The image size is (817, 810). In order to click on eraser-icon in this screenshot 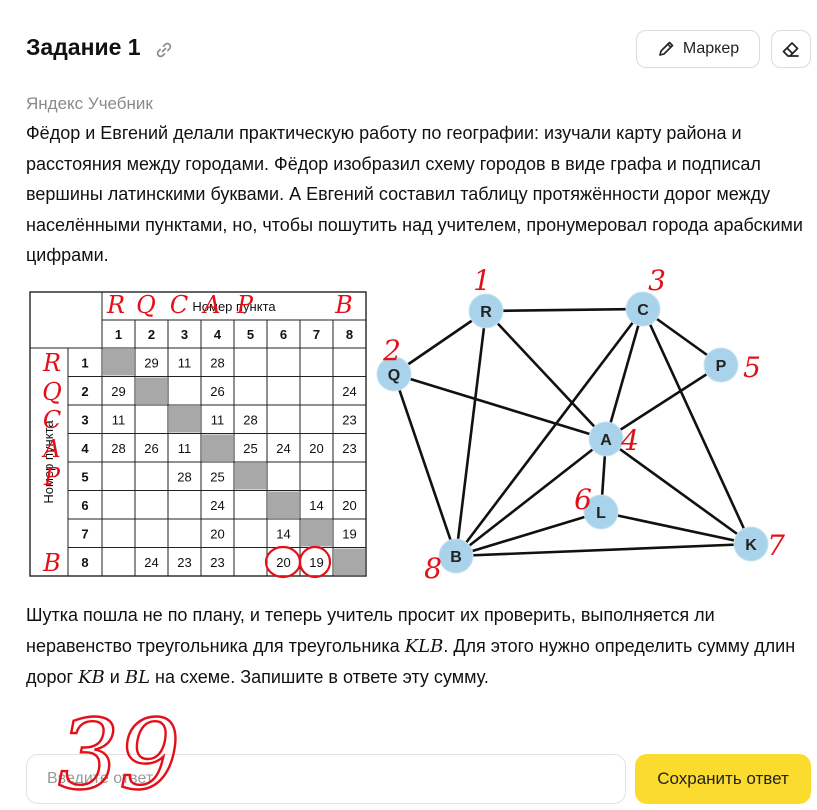, I will do `click(790, 49)`.